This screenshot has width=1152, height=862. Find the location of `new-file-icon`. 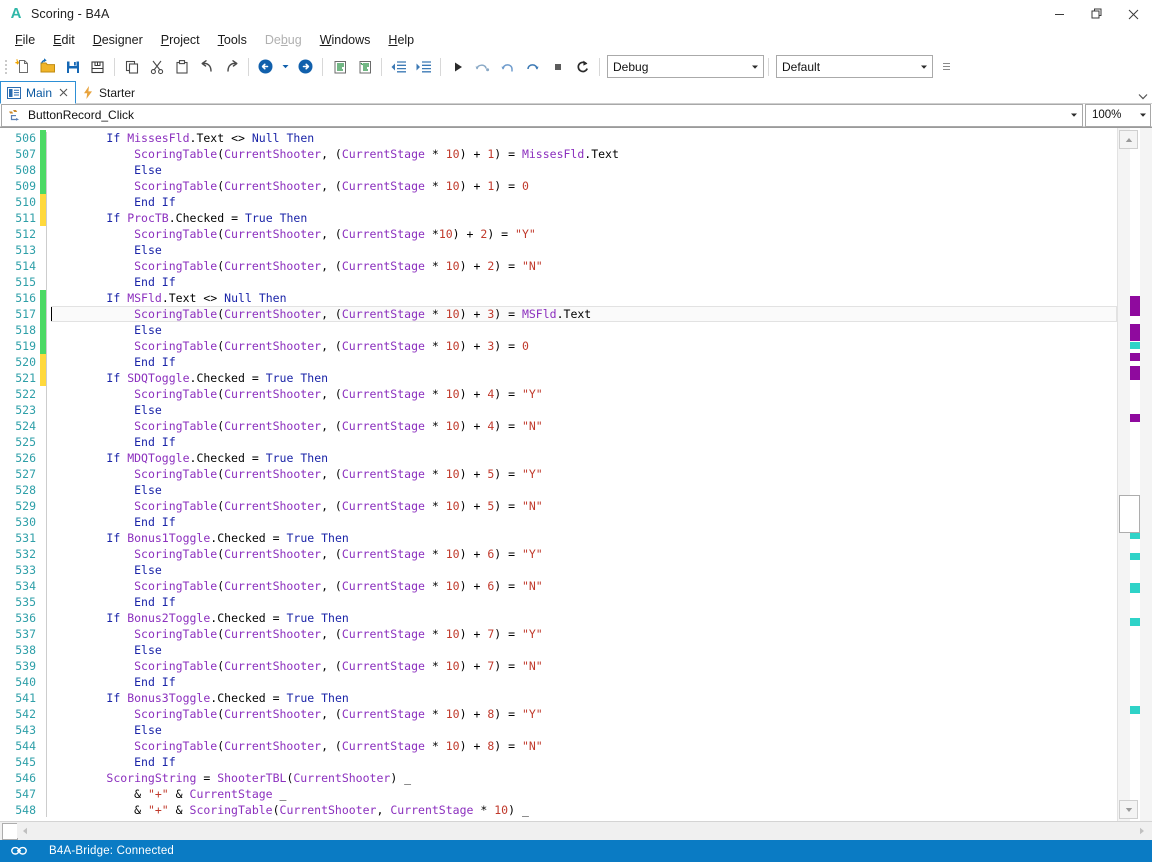

new-file-icon is located at coordinates (22, 67).